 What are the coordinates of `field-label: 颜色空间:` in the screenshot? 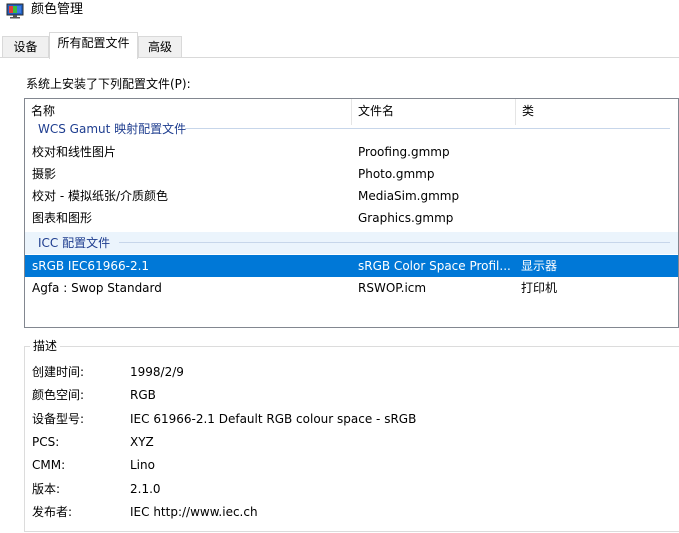 It's located at (58, 395).